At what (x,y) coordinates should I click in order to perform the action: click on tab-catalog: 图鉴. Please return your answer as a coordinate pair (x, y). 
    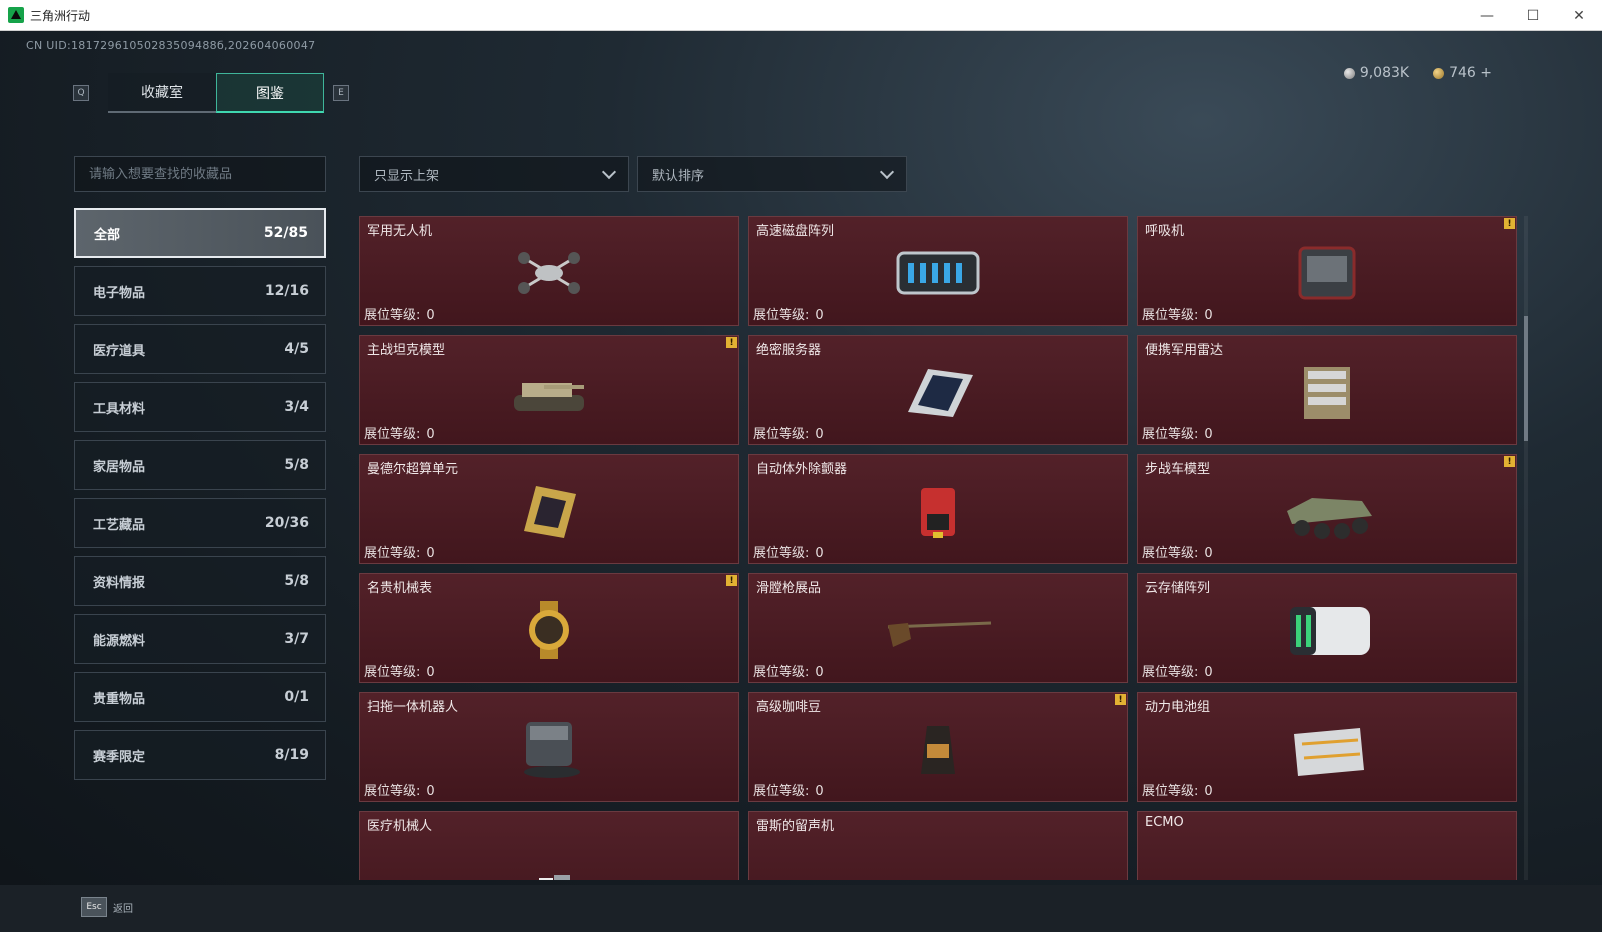
    Looking at the image, I should click on (270, 93).